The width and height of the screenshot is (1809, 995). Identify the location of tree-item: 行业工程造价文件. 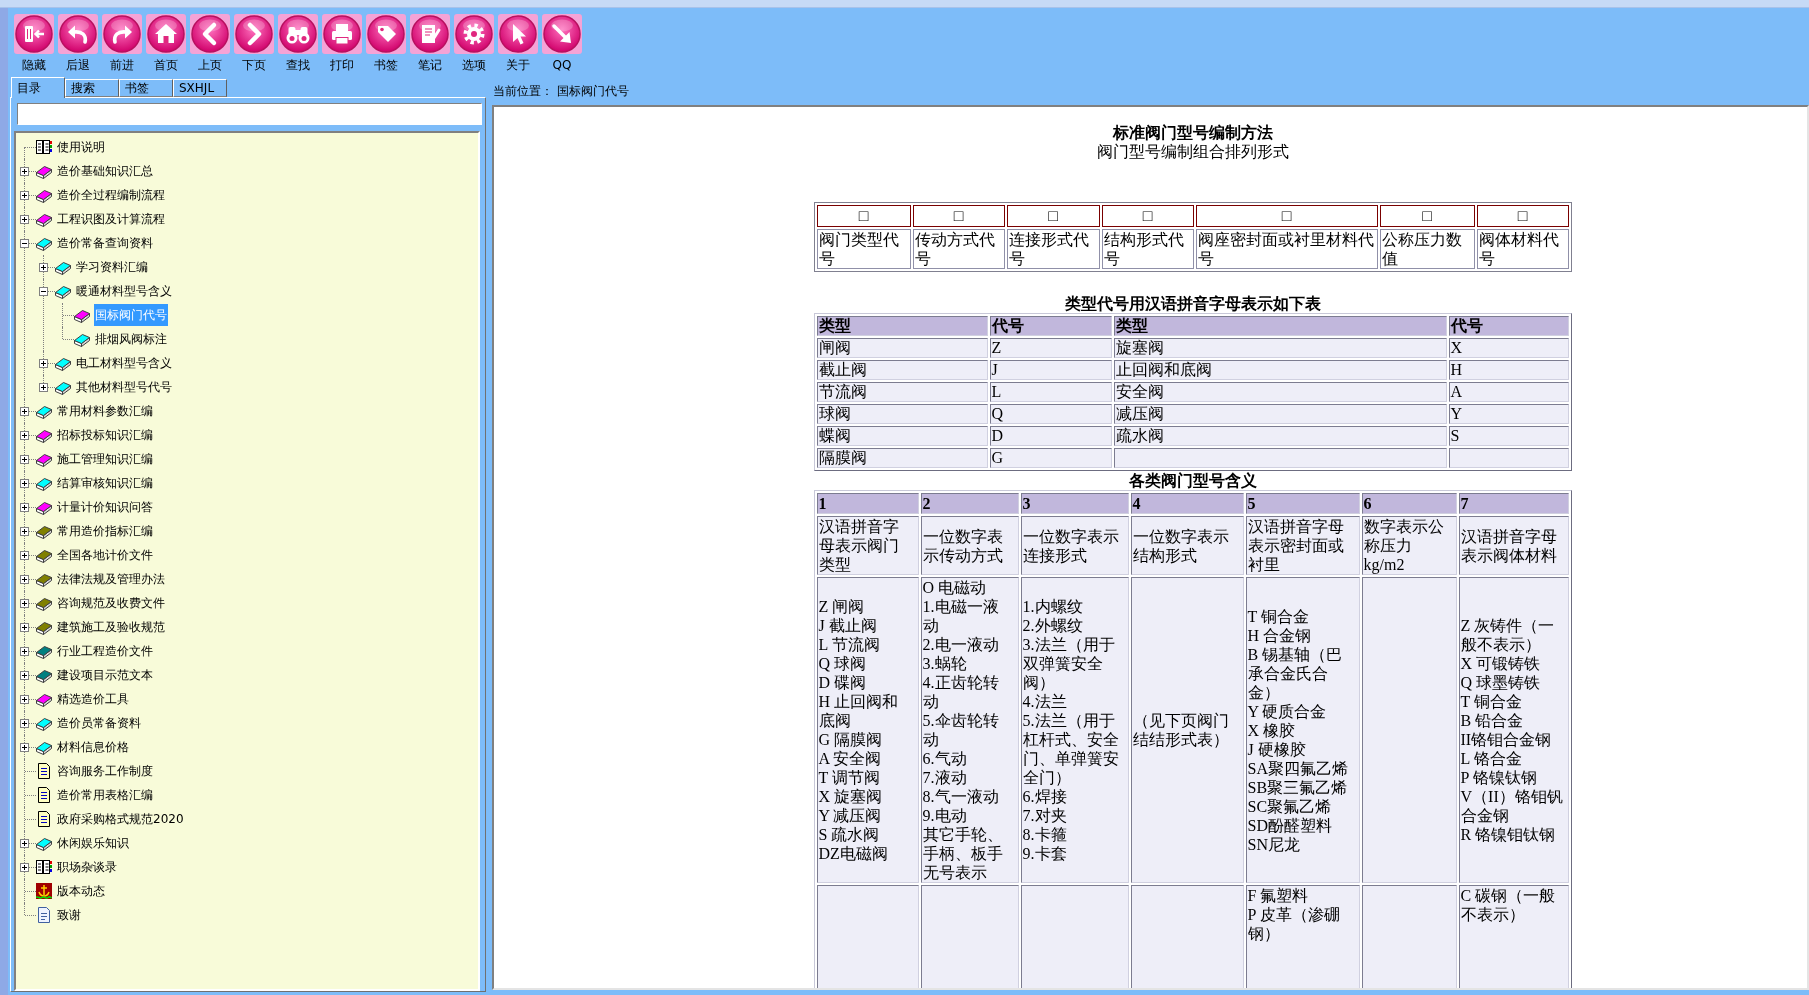
(105, 651).